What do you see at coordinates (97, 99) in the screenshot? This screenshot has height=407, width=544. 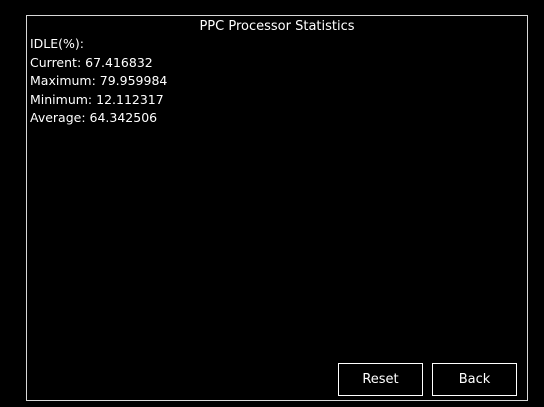 I see `minimum-value: Minimum: 12.112317` at bounding box center [97, 99].